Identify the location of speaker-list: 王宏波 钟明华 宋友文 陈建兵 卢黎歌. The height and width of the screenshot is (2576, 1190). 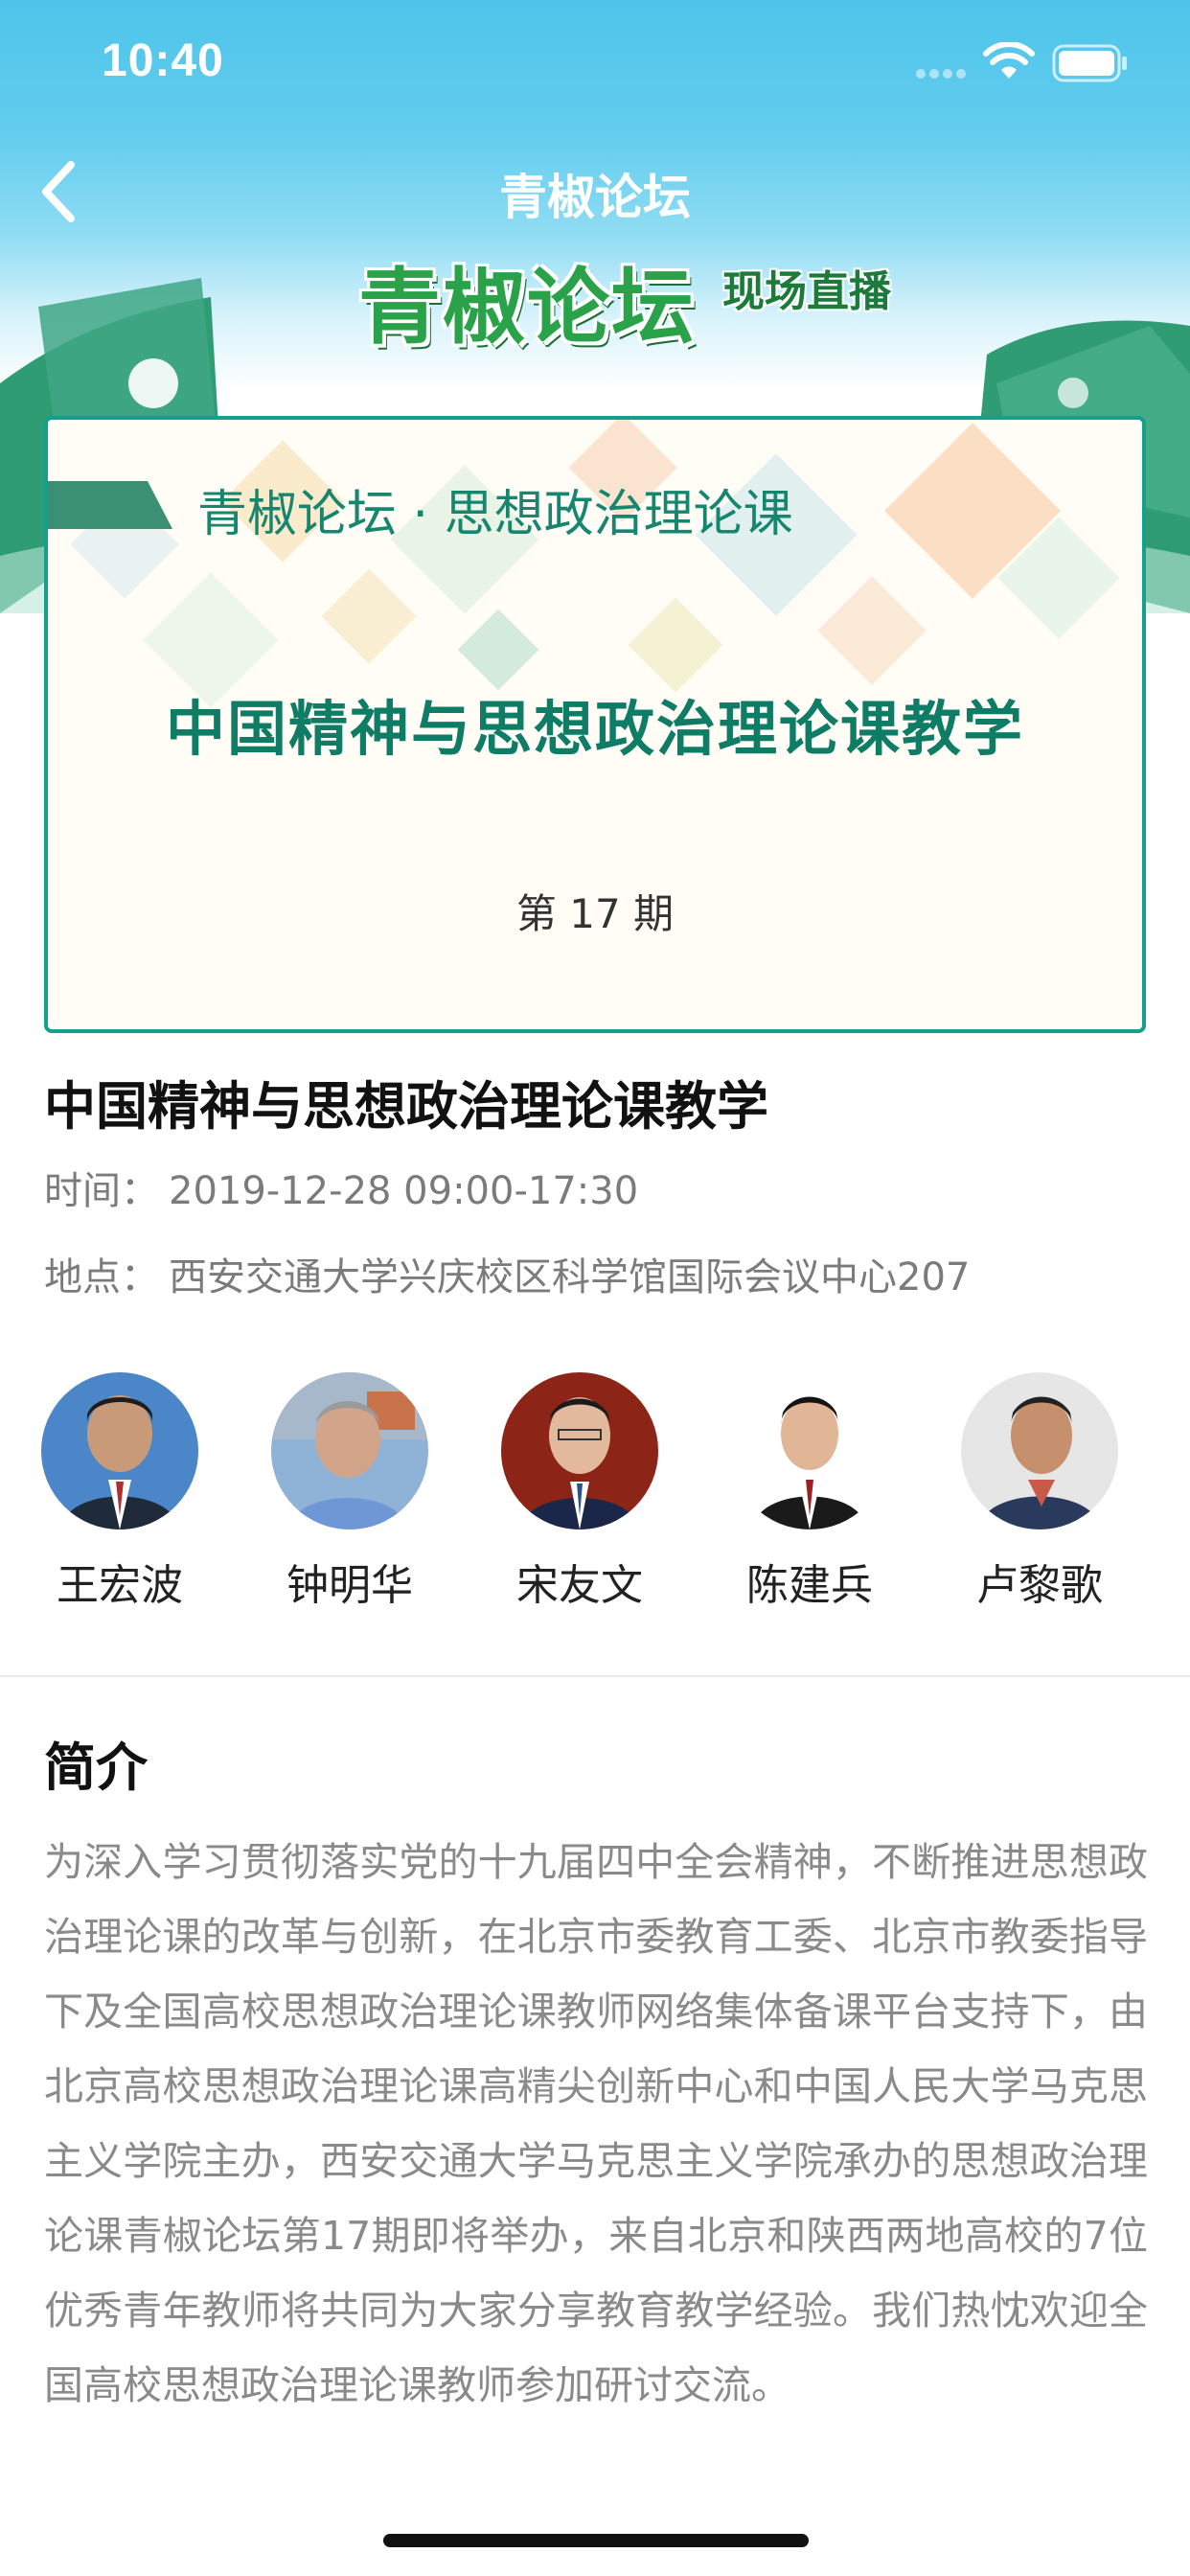
(595, 1492).